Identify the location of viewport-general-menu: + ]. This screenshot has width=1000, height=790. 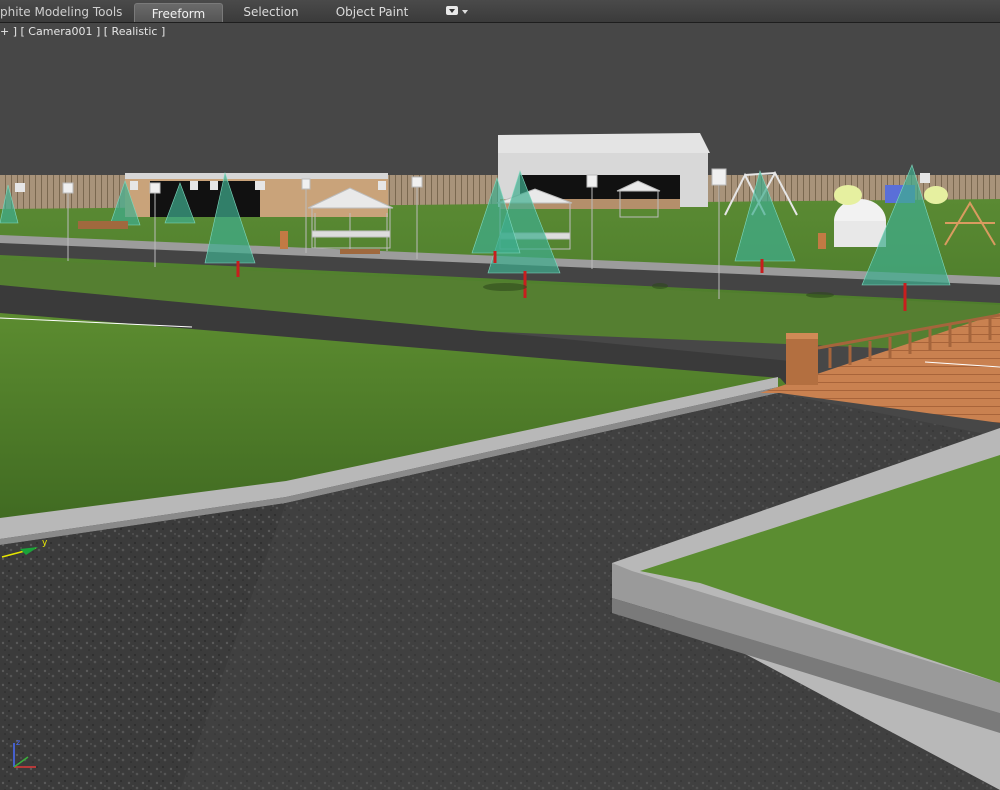
(8, 31).